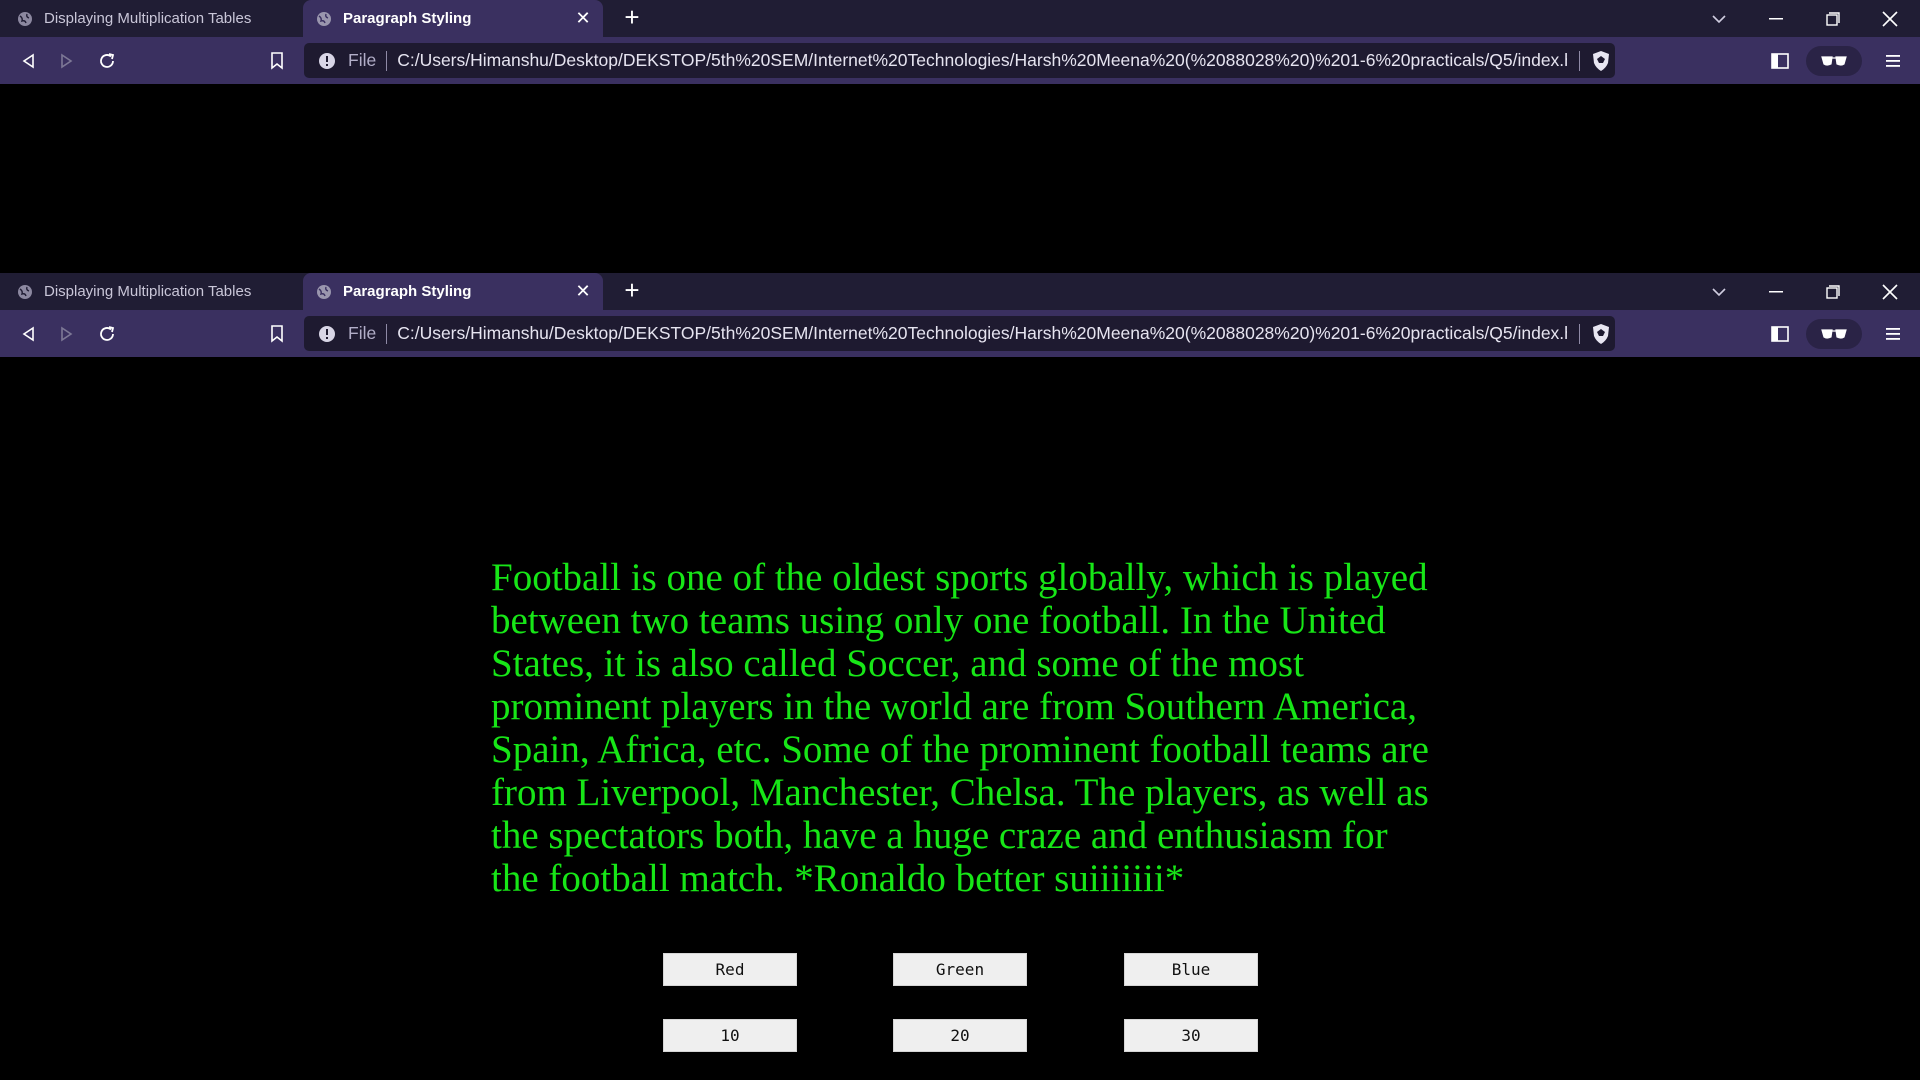  What do you see at coordinates (960, 1035) in the screenshot?
I see `size-20-button: 20` at bounding box center [960, 1035].